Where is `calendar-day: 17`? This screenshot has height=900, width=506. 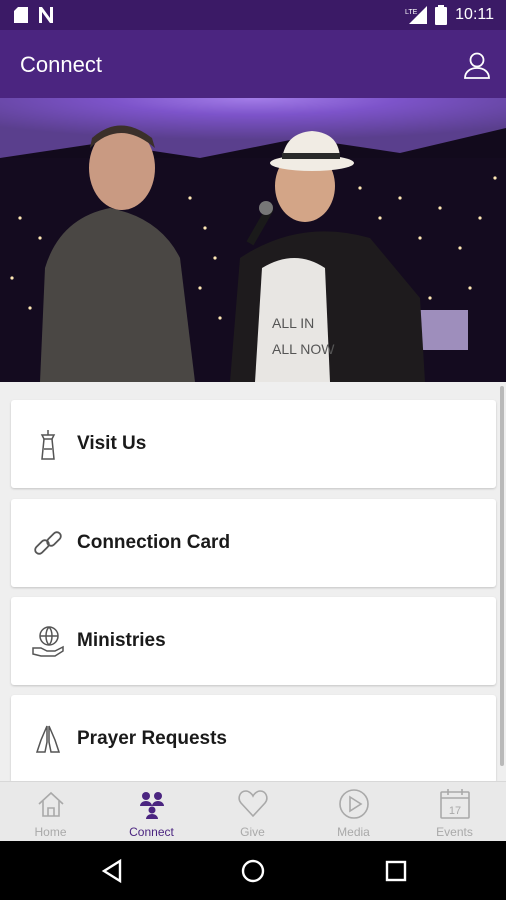 calendar-day: 17 is located at coordinates (455, 811).